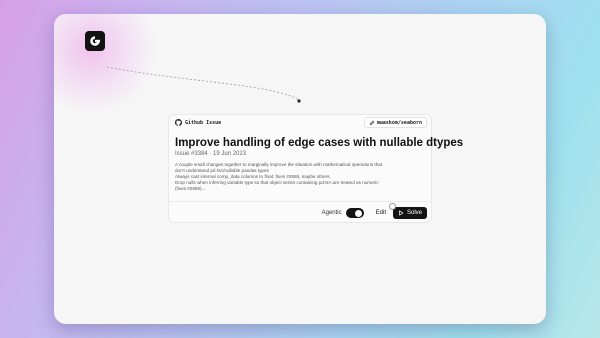 The height and width of the screenshot is (338, 600). I want to click on repo-label: mwaskom/seaborn, so click(399, 122).